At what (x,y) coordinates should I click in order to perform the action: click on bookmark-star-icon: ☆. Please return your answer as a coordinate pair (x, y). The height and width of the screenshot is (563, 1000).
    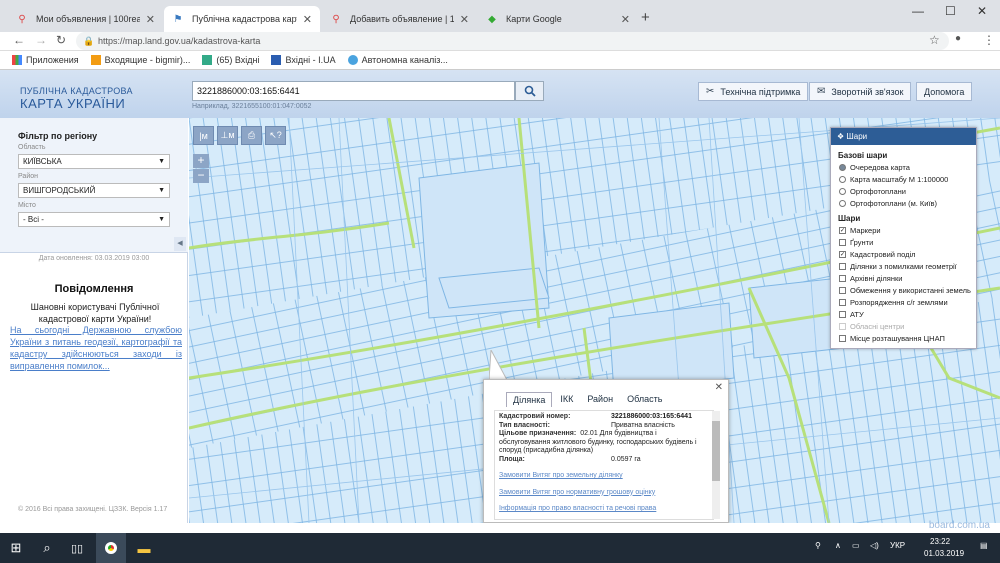
    Looking at the image, I should click on (934, 40).